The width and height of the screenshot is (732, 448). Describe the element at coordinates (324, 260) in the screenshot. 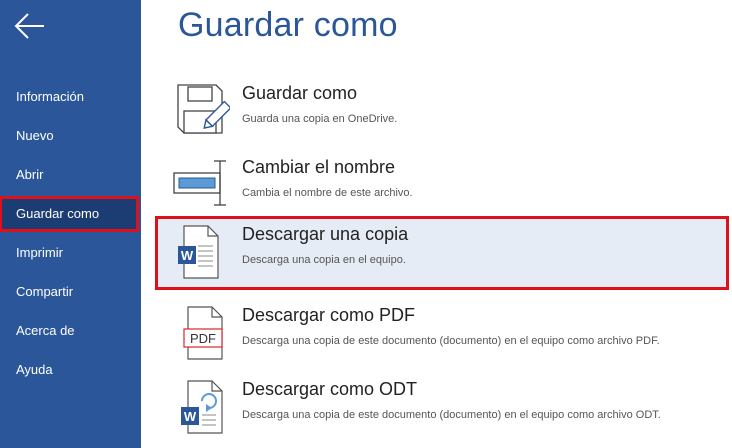

I see `option-description: Descarga una copia en el equipo.` at that location.